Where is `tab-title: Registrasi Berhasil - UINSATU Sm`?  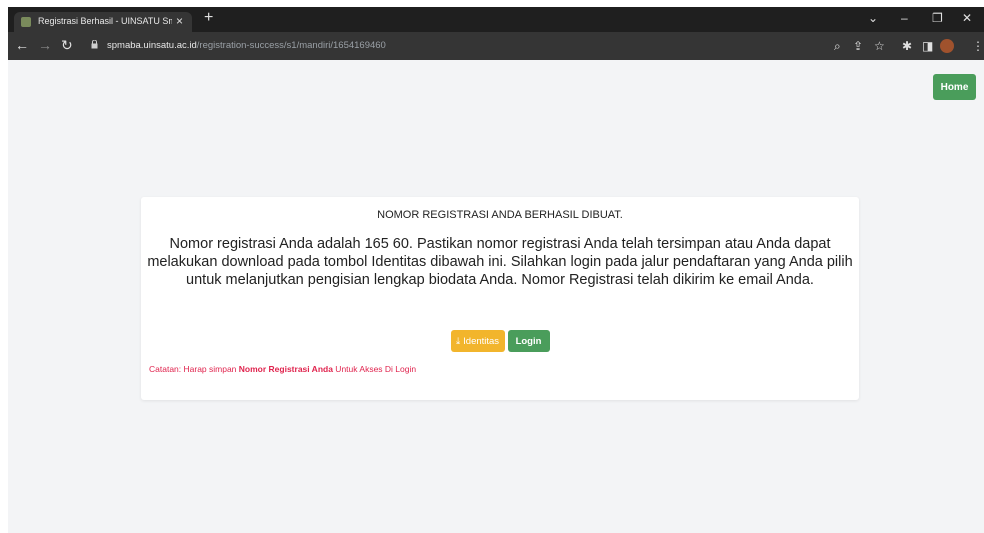 tab-title: Registrasi Berhasil - UINSATU Sm is located at coordinates (105, 21).